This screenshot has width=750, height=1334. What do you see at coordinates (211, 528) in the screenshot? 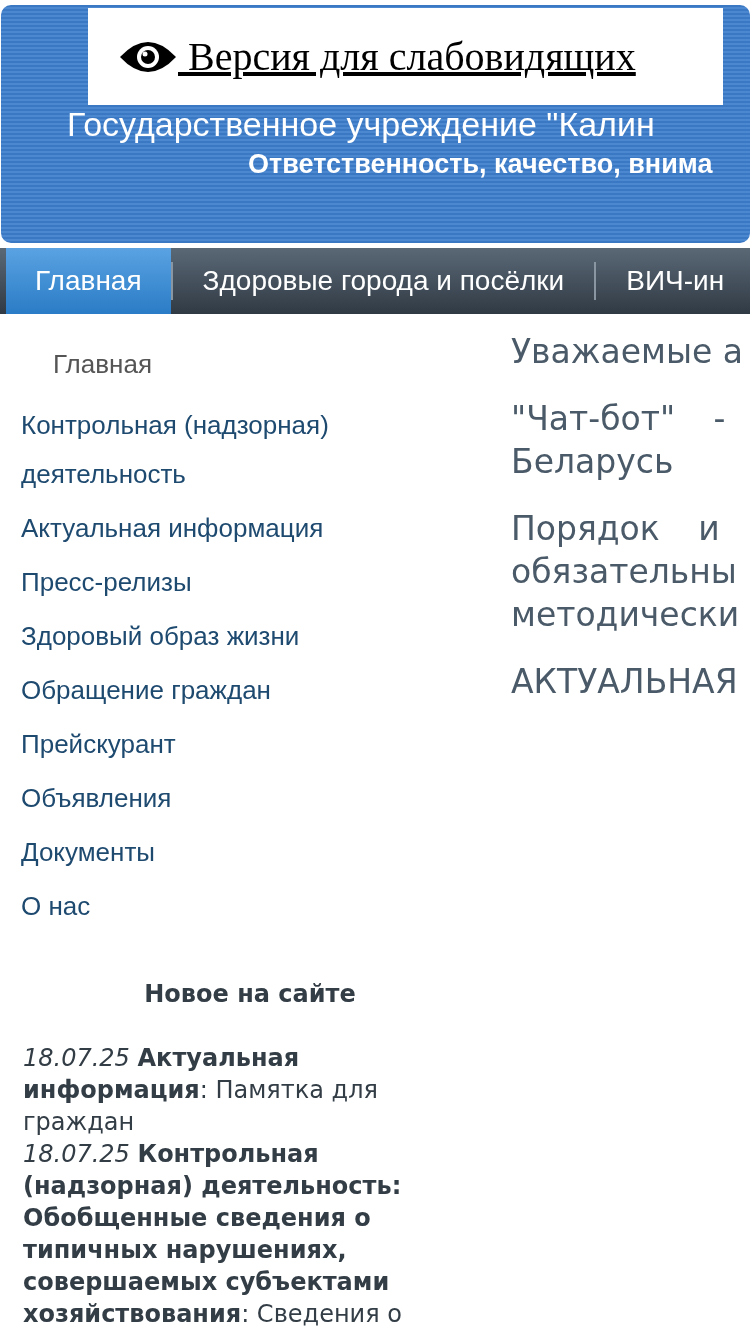
I see `sidebar-link: Актуальная информация` at bounding box center [211, 528].